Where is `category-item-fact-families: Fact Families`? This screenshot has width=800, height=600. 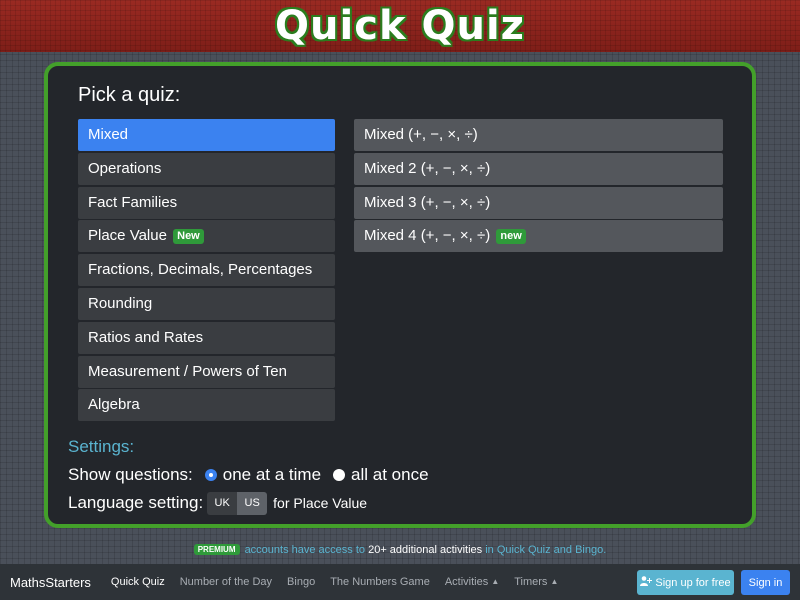 category-item-fact-families: Fact Families is located at coordinates (206, 202).